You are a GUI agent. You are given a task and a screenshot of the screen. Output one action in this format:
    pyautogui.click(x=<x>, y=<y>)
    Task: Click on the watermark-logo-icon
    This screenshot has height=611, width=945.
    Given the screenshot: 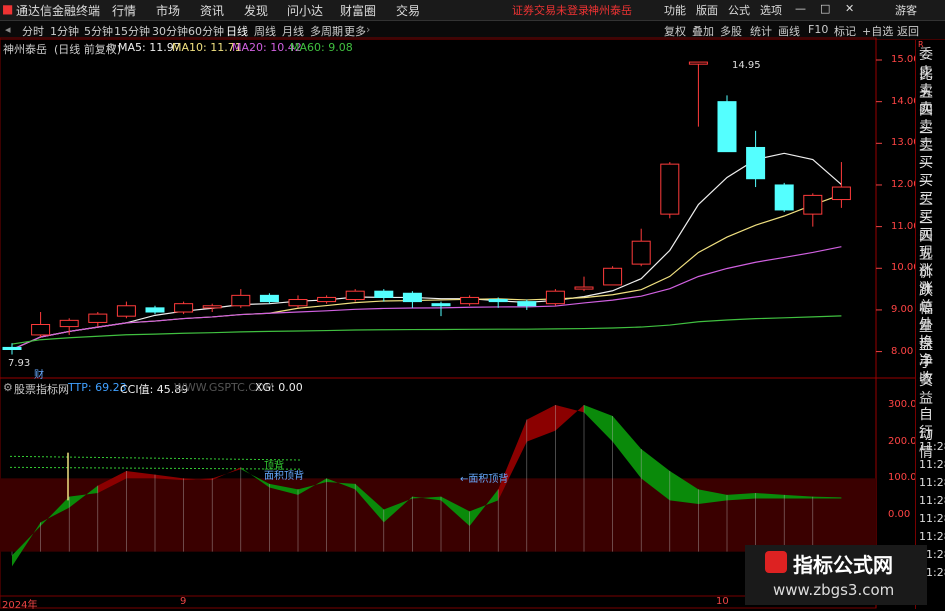 What is the action you would take?
    pyautogui.click(x=776, y=562)
    